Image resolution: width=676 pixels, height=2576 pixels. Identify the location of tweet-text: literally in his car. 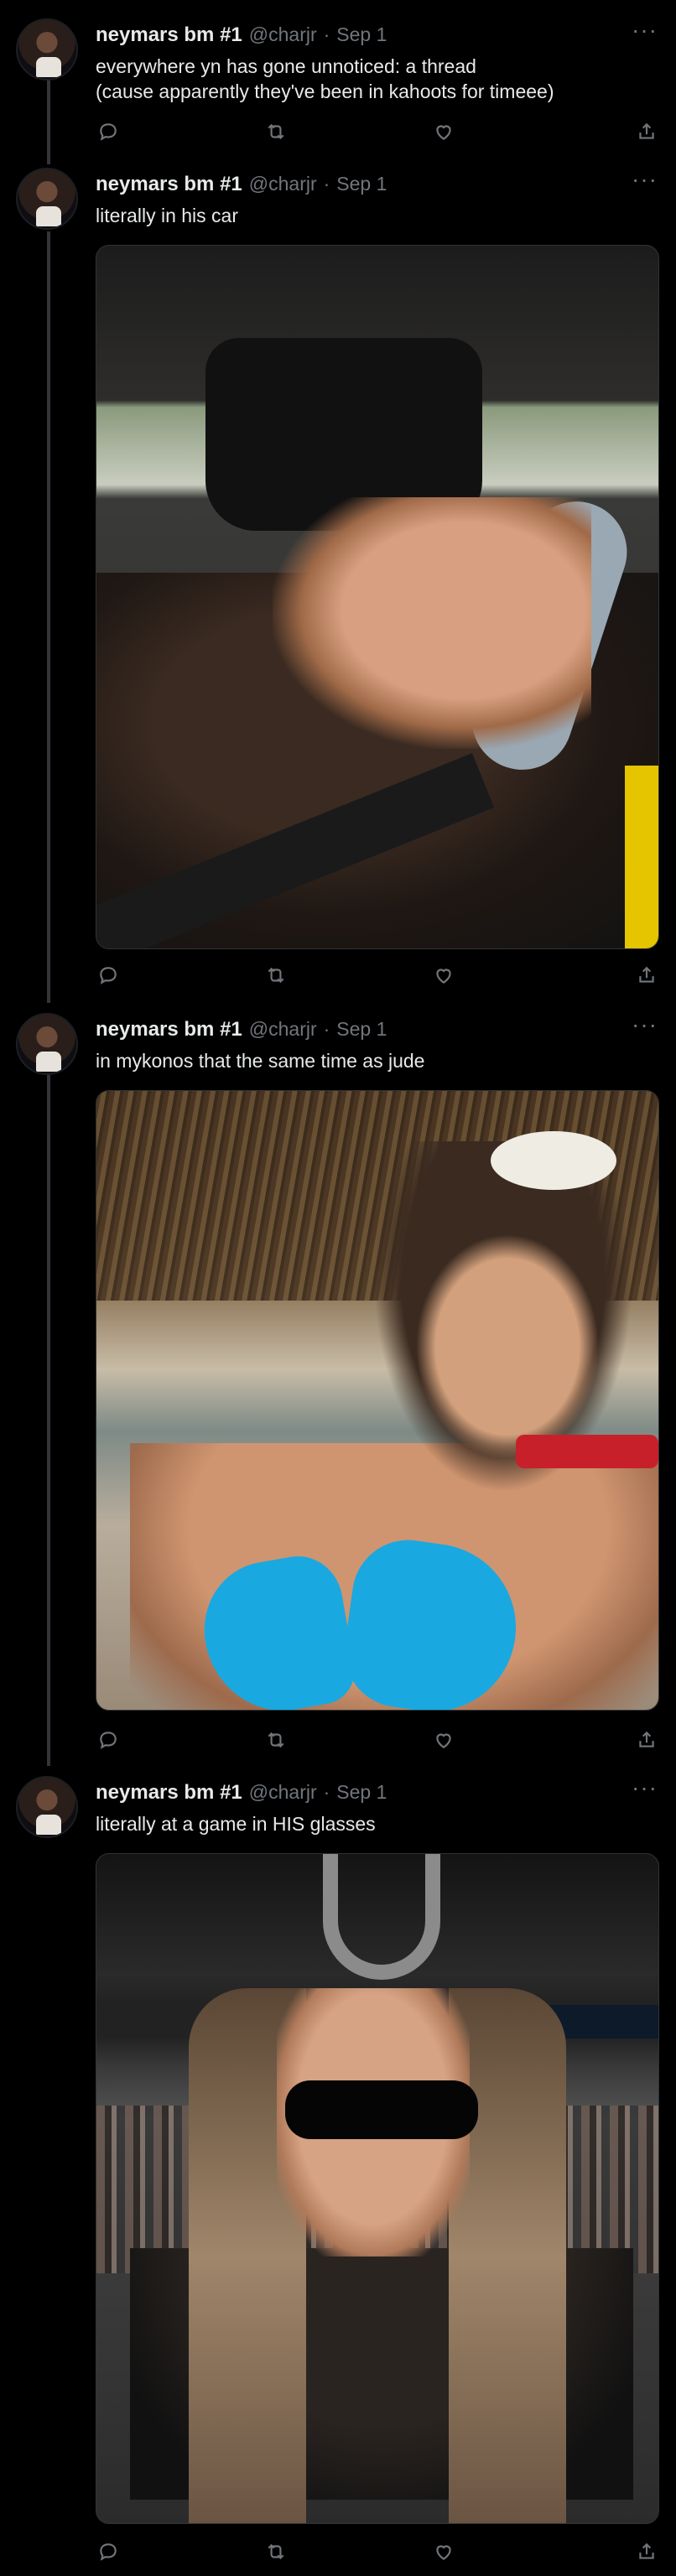
(167, 215).